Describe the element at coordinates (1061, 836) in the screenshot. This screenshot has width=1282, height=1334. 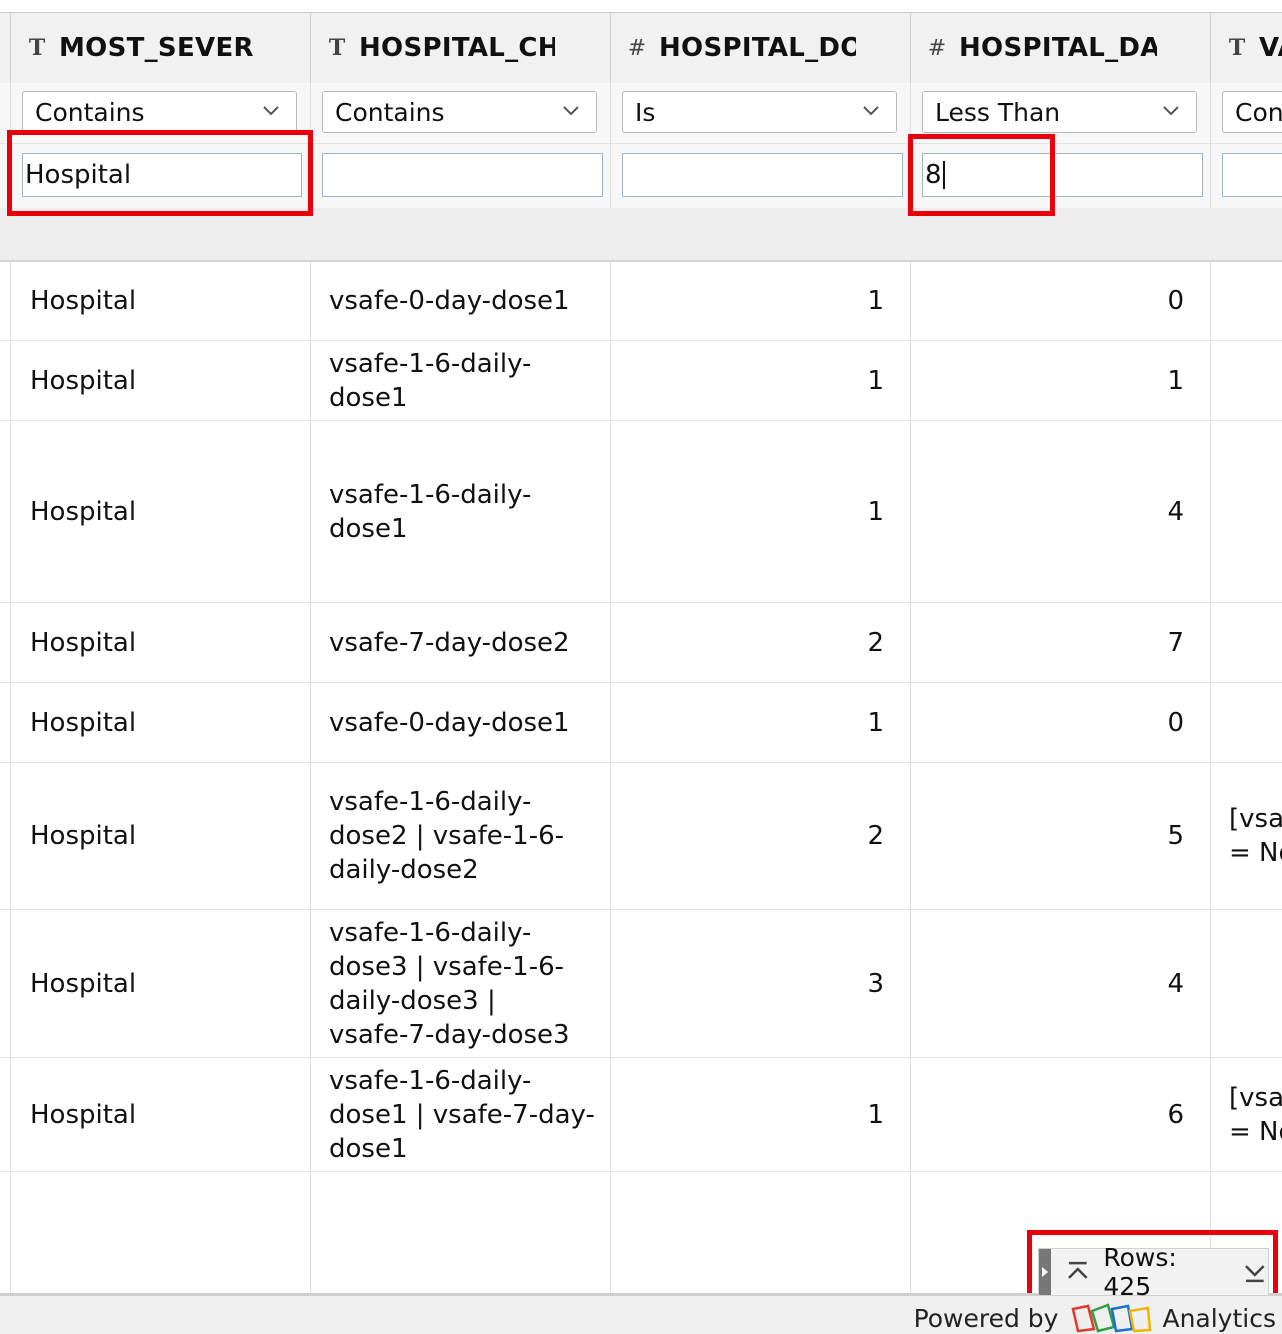
I see `table-cell: 5` at that location.